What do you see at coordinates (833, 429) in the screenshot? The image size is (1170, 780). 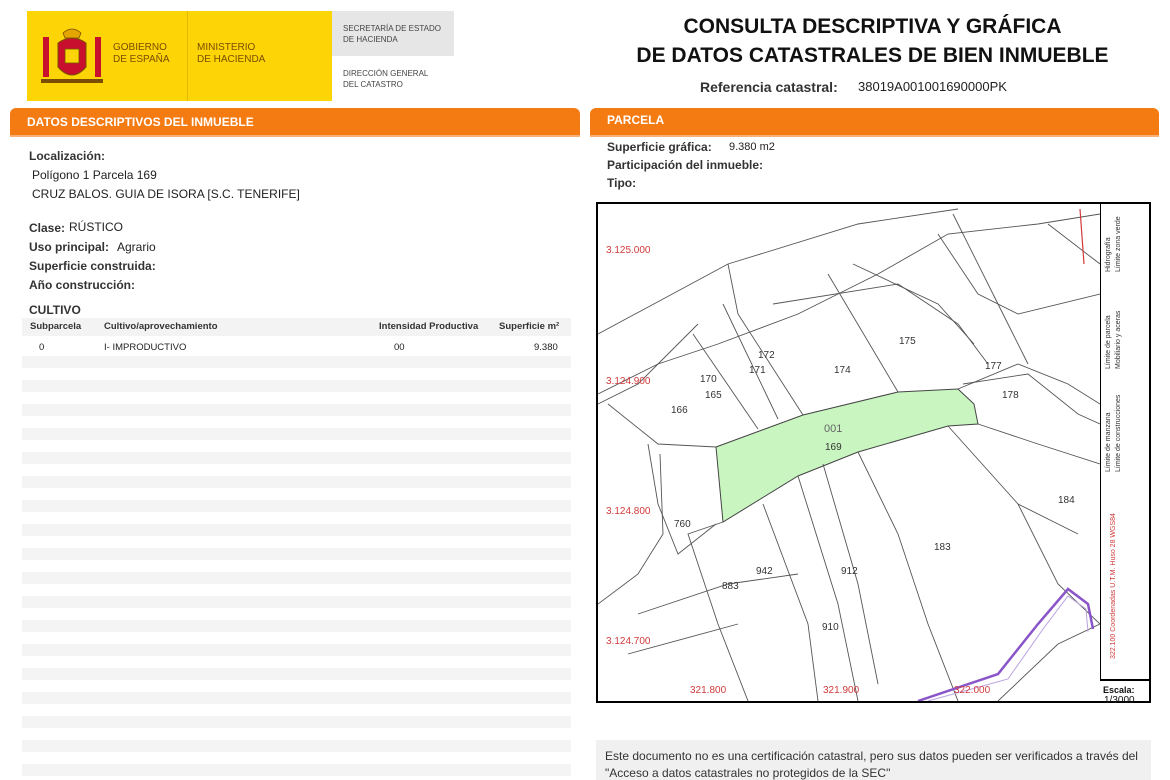 I see `parcel-label: 001` at bounding box center [833, 429].